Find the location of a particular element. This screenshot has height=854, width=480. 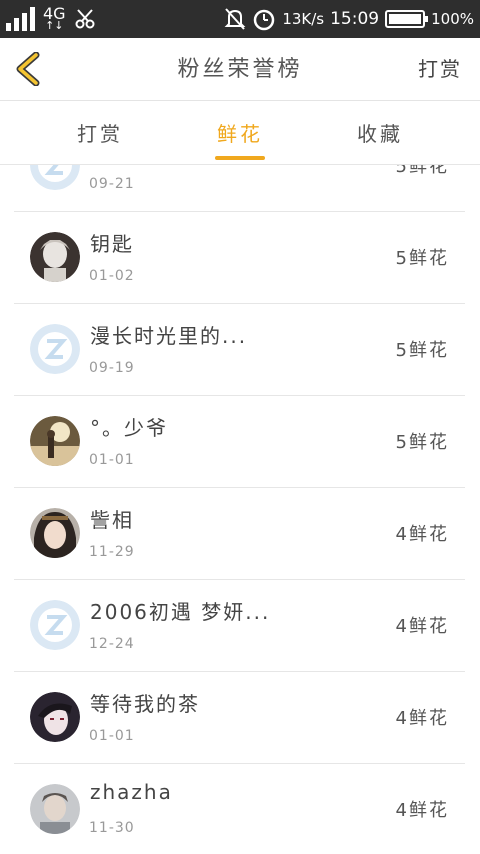

battery-icon is located at coordinates (407, 19).